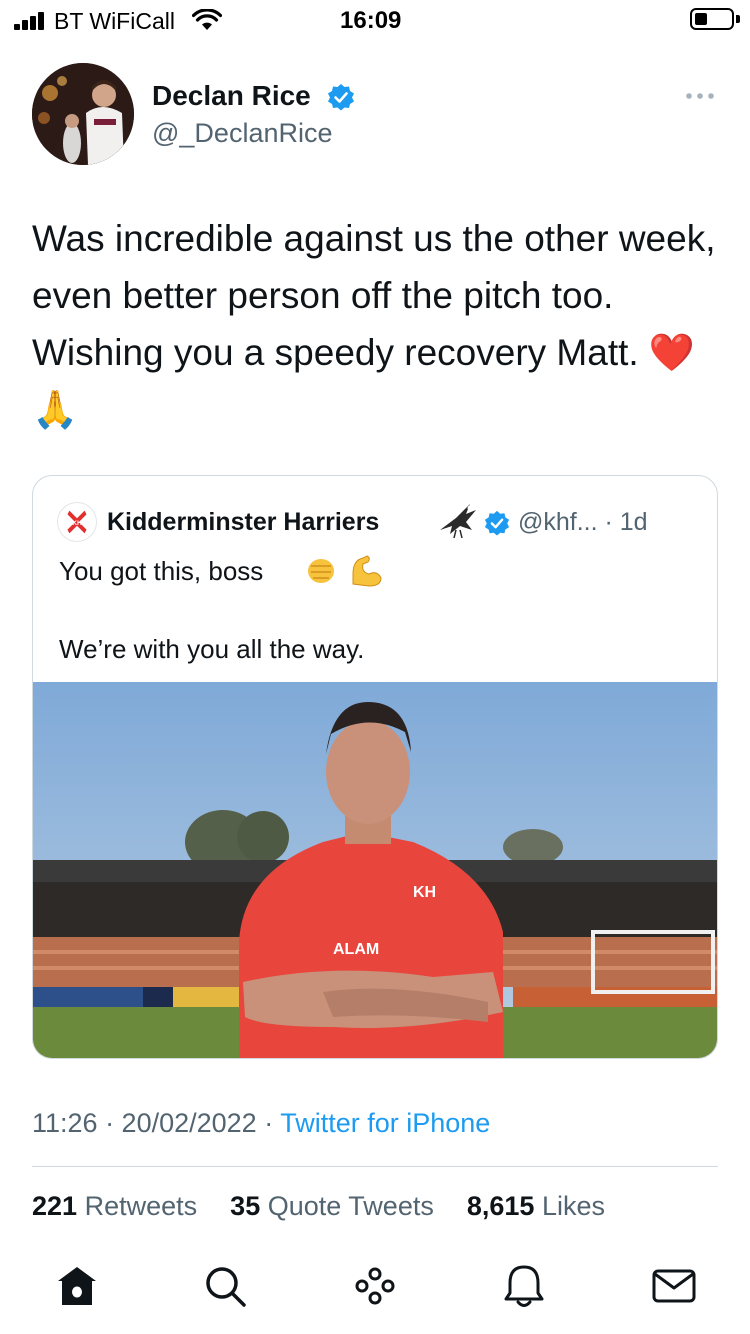 This screenshot has width=750, height=1334. I want to click on retweets-count: 221, so click(54, 1206).